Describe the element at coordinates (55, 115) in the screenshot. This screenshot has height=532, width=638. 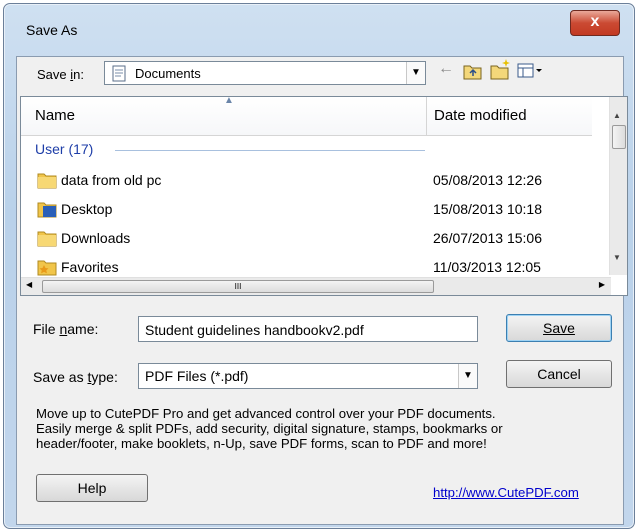
I see `column-header-name: Name` at that location.